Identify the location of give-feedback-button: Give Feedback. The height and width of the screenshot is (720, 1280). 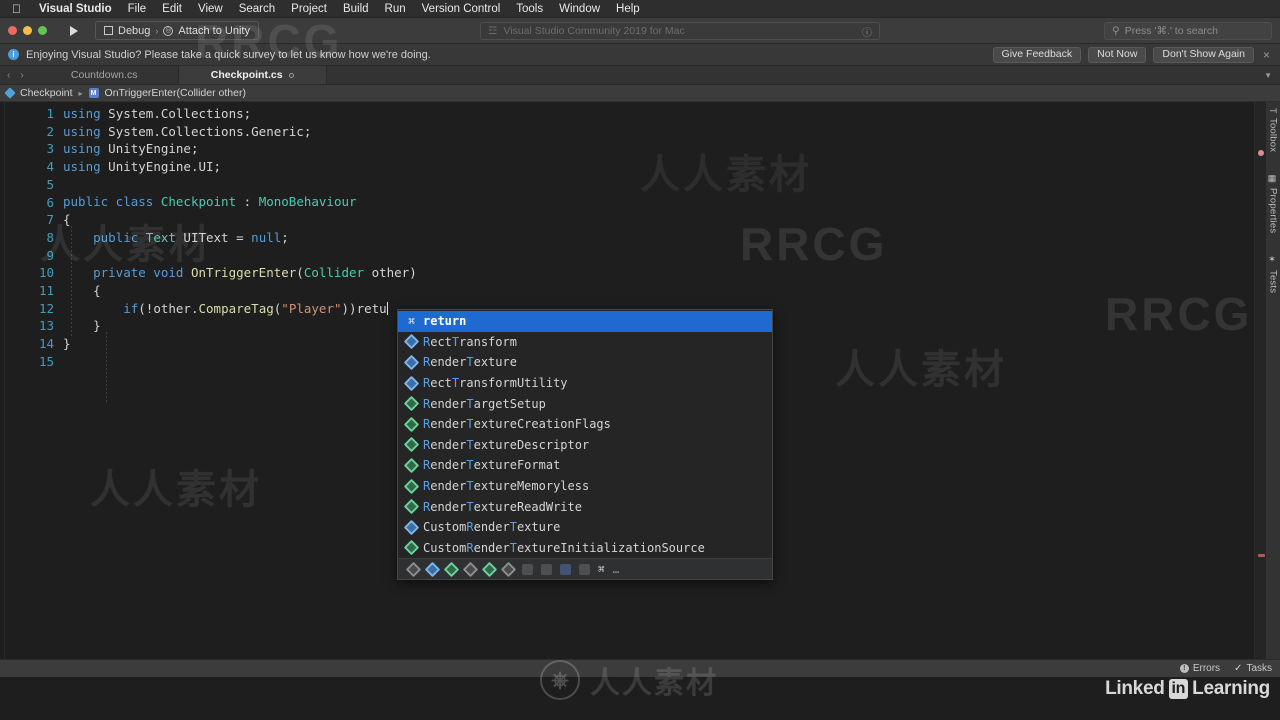
(1037, 54).